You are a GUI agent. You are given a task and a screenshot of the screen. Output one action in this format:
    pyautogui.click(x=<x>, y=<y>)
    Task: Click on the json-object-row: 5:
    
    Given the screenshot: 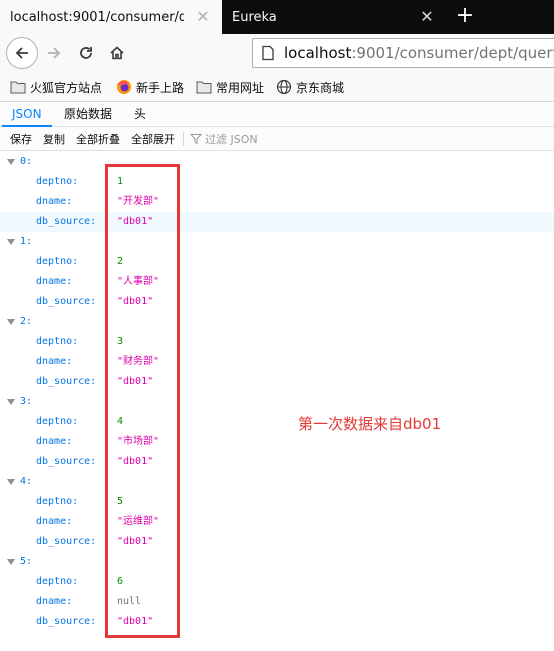 What is the action you would take?
    pyautogui.click(x=277, y=562)
    